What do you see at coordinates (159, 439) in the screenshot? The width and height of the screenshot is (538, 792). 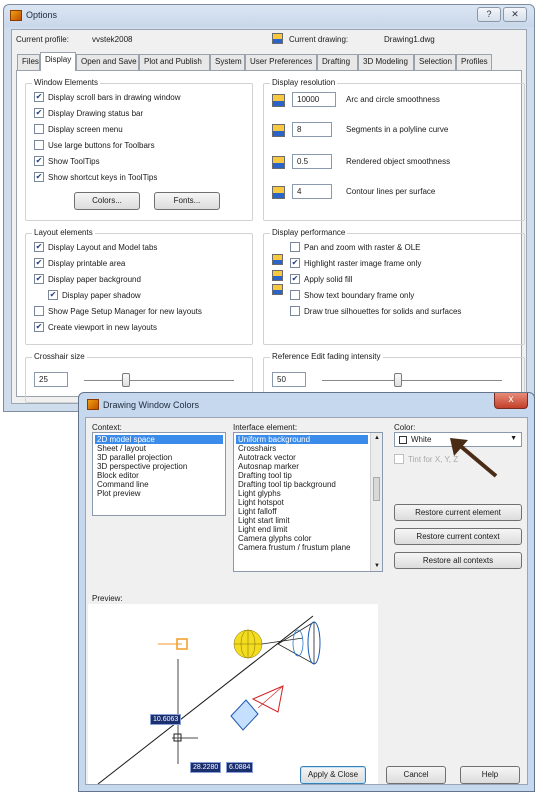 I see `context-item: 2D model space` at bounding box center [159, 439].